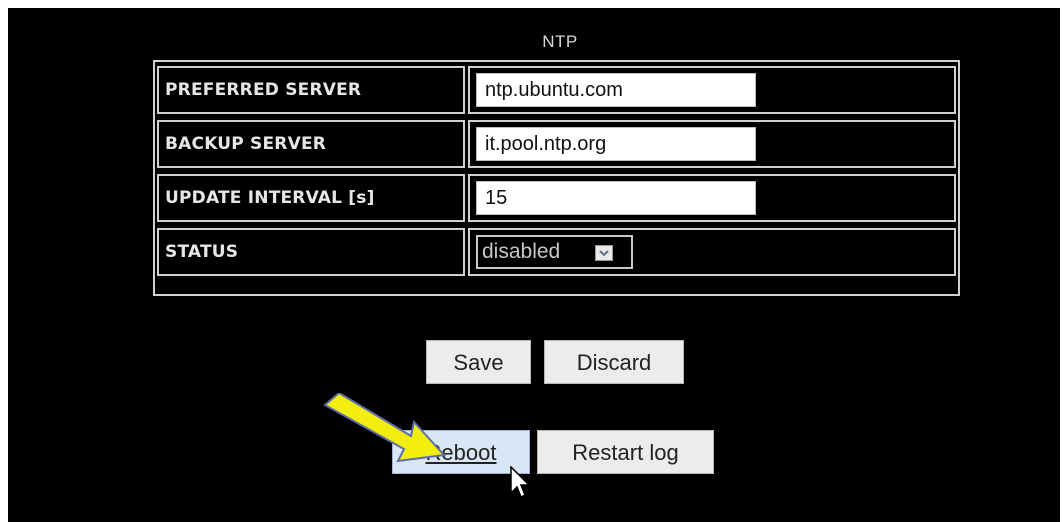 This screenshot has height=522, width=1062. I want to click on table-row: STATUS disabled, so click(558, 253).